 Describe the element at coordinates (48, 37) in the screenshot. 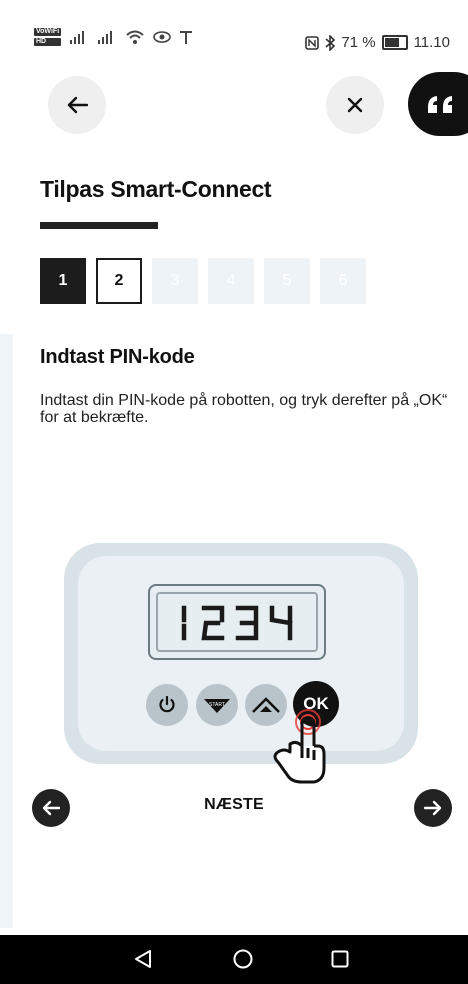

I see `network-badge: VoWiFi HD` at that location.